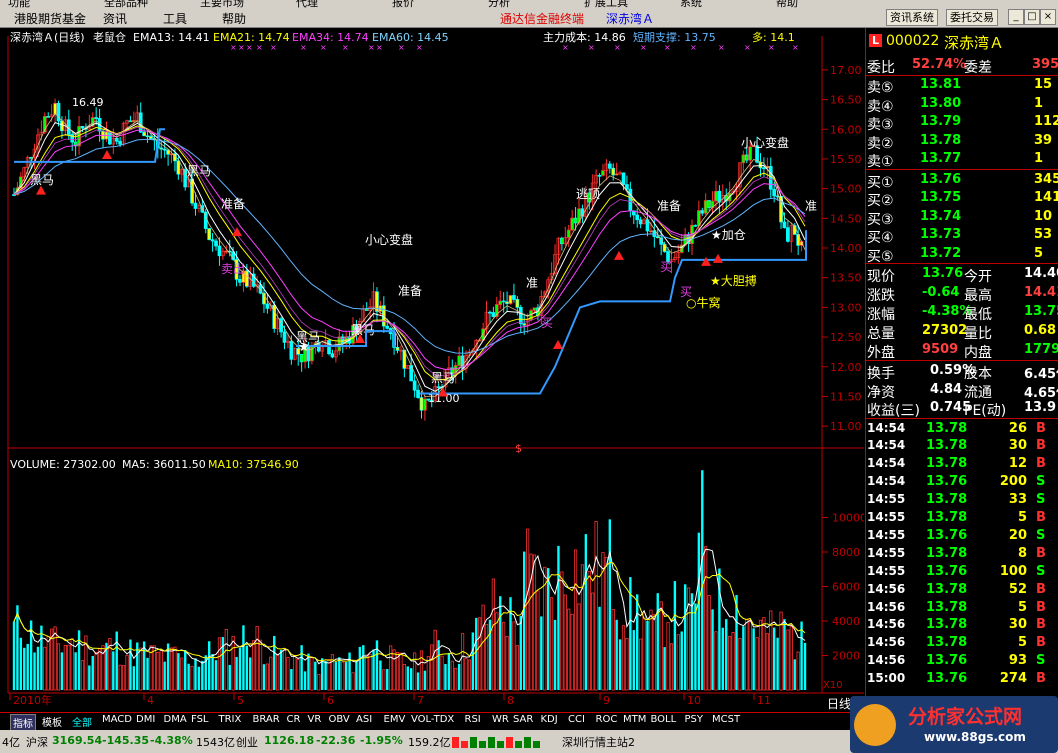 The height and width of the screenshot is (753, 1058). What do you see at coordinates (773, 37) in the screenshot?
I see `duo-label: 多: 14.1` at bounding box center [773, 37].